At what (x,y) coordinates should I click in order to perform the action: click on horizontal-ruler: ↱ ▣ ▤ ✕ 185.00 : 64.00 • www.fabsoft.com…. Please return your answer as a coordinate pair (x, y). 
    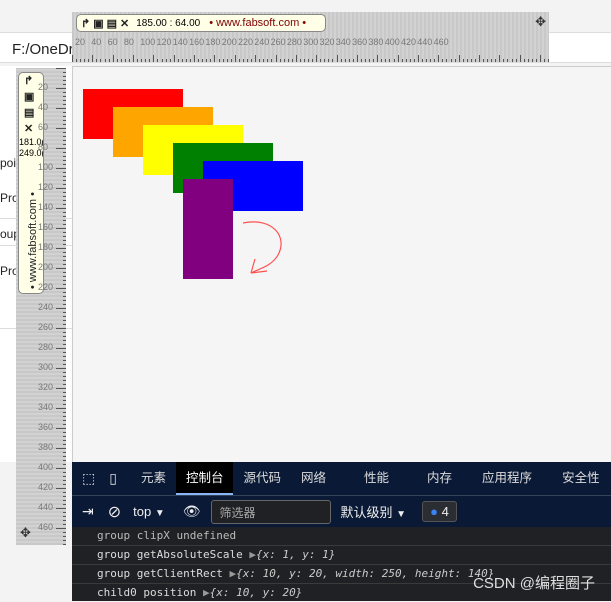
    Looking at the image, I should click on (311, 37).